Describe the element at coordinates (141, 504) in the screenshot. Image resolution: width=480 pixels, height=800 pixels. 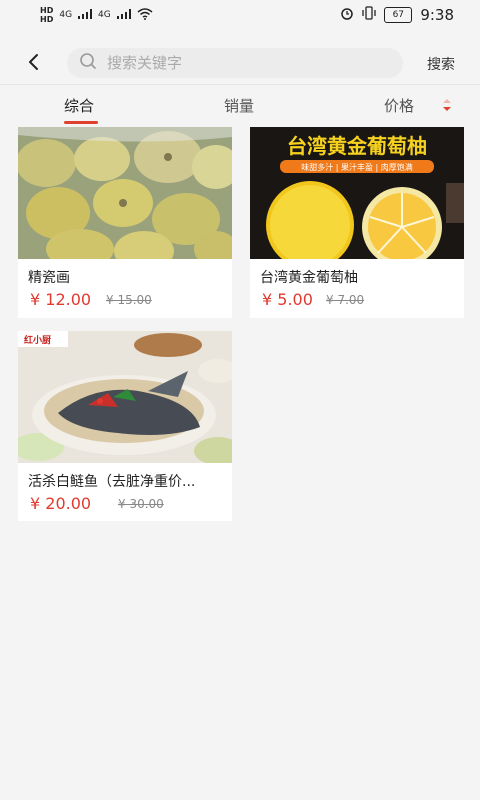
I see `product-original-price: ¥ 30.00` at that location.